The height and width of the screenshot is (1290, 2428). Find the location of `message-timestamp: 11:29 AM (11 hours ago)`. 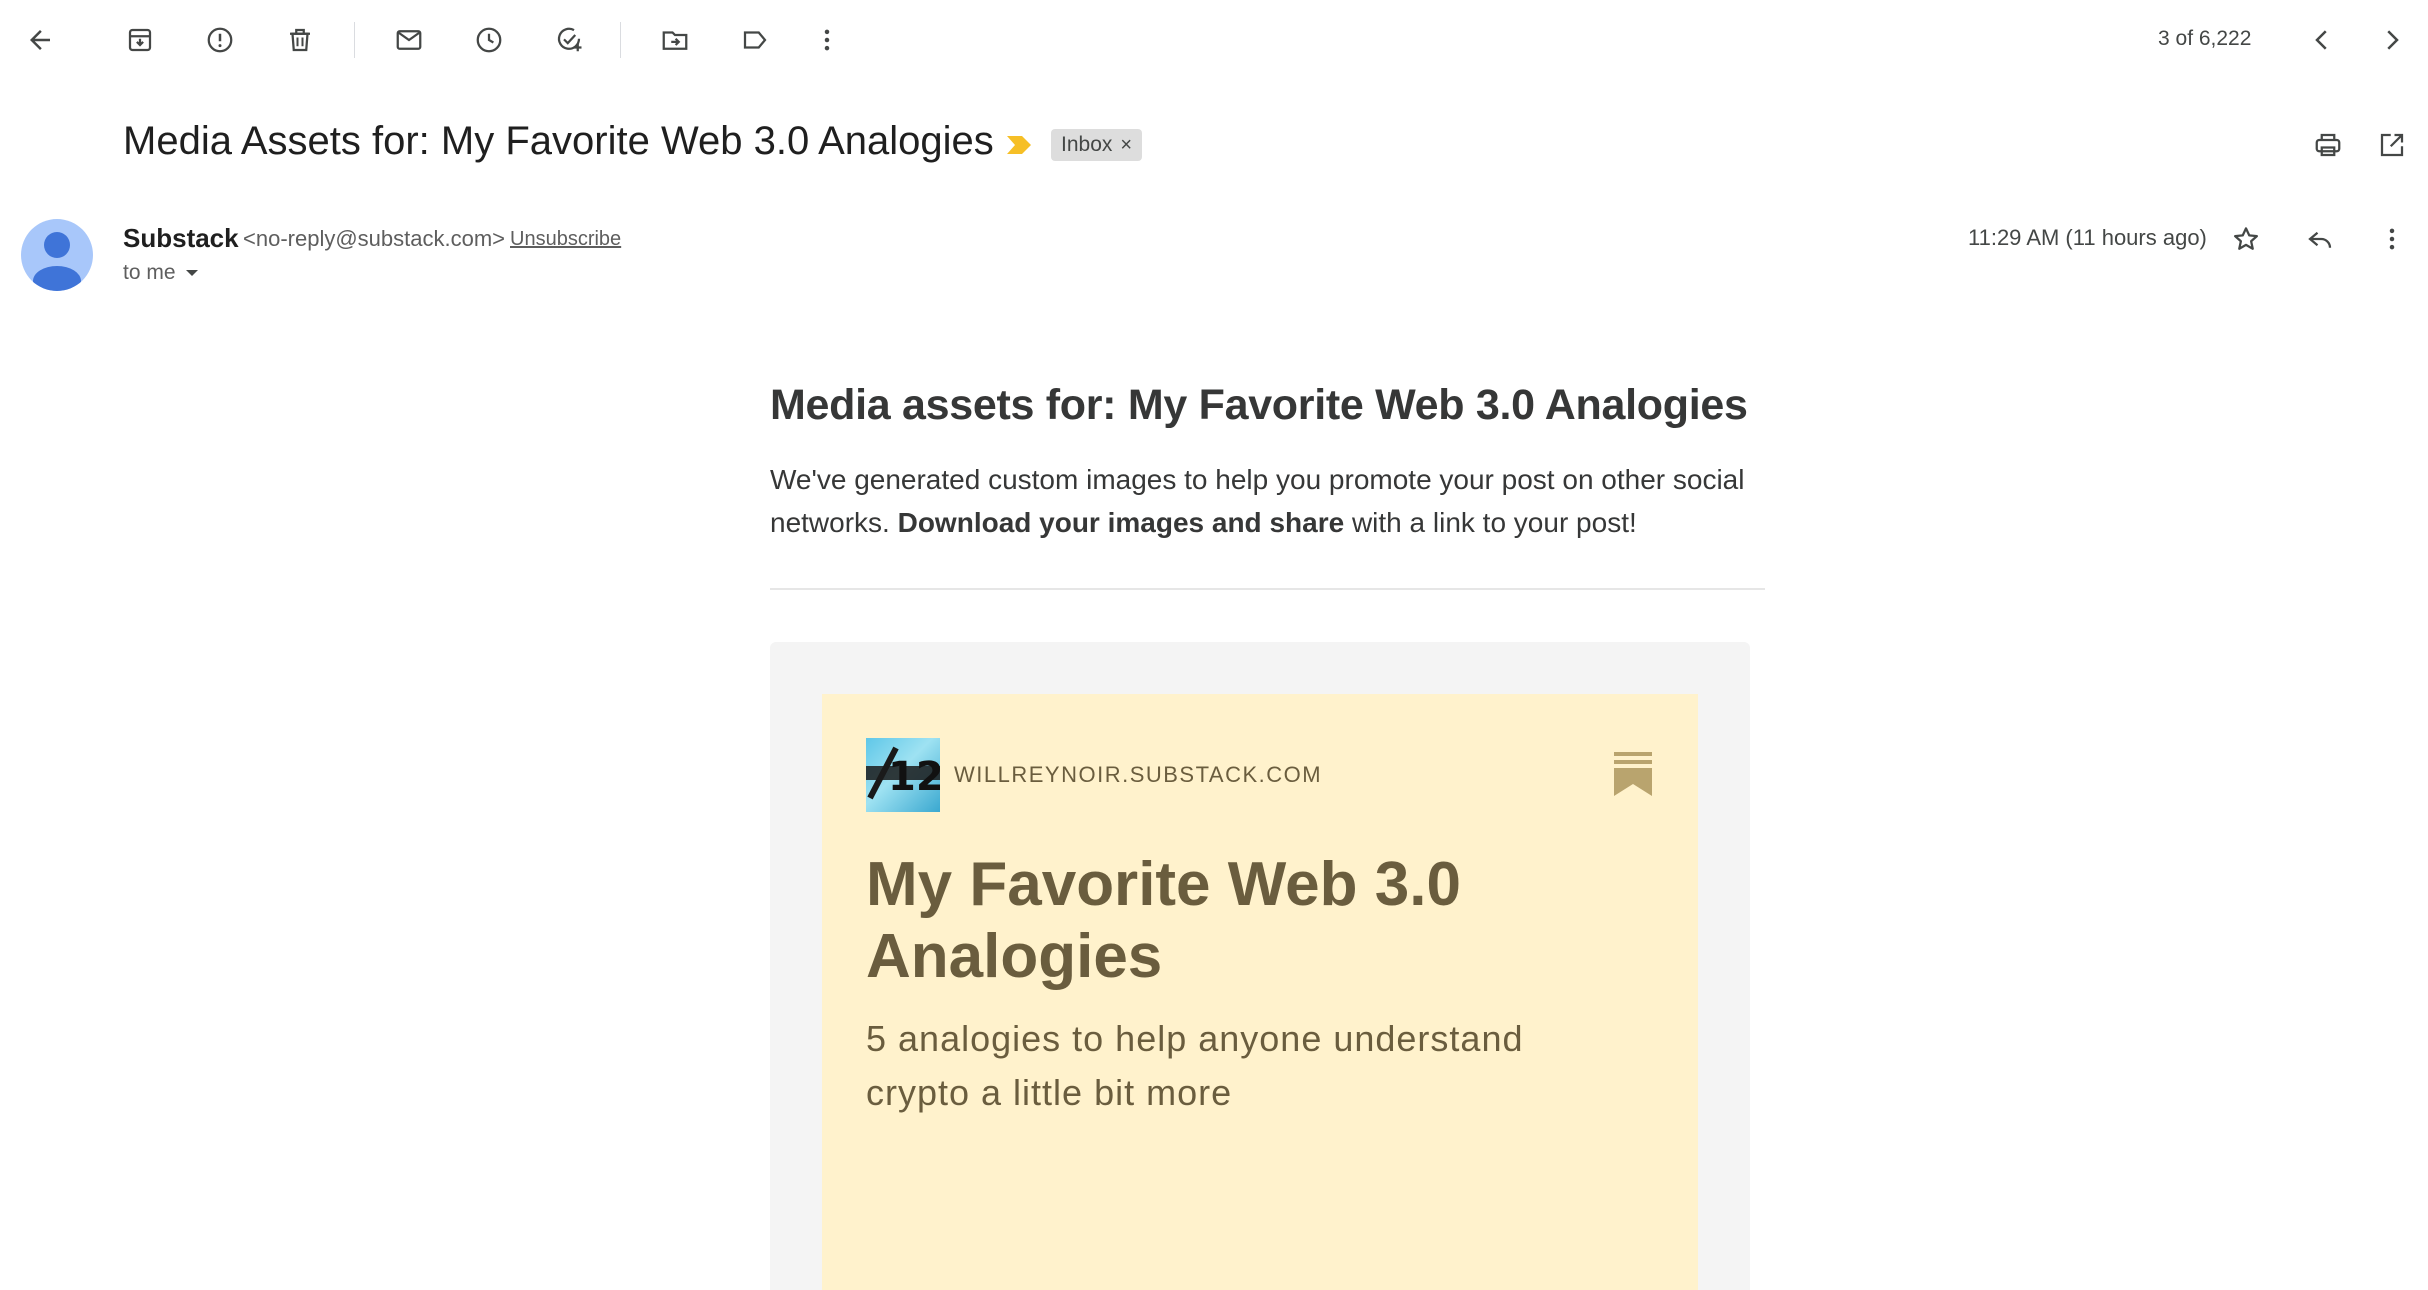

message-timestamp: 11:29 AM (11 hours ago) is located at coordinates (2087, 237).